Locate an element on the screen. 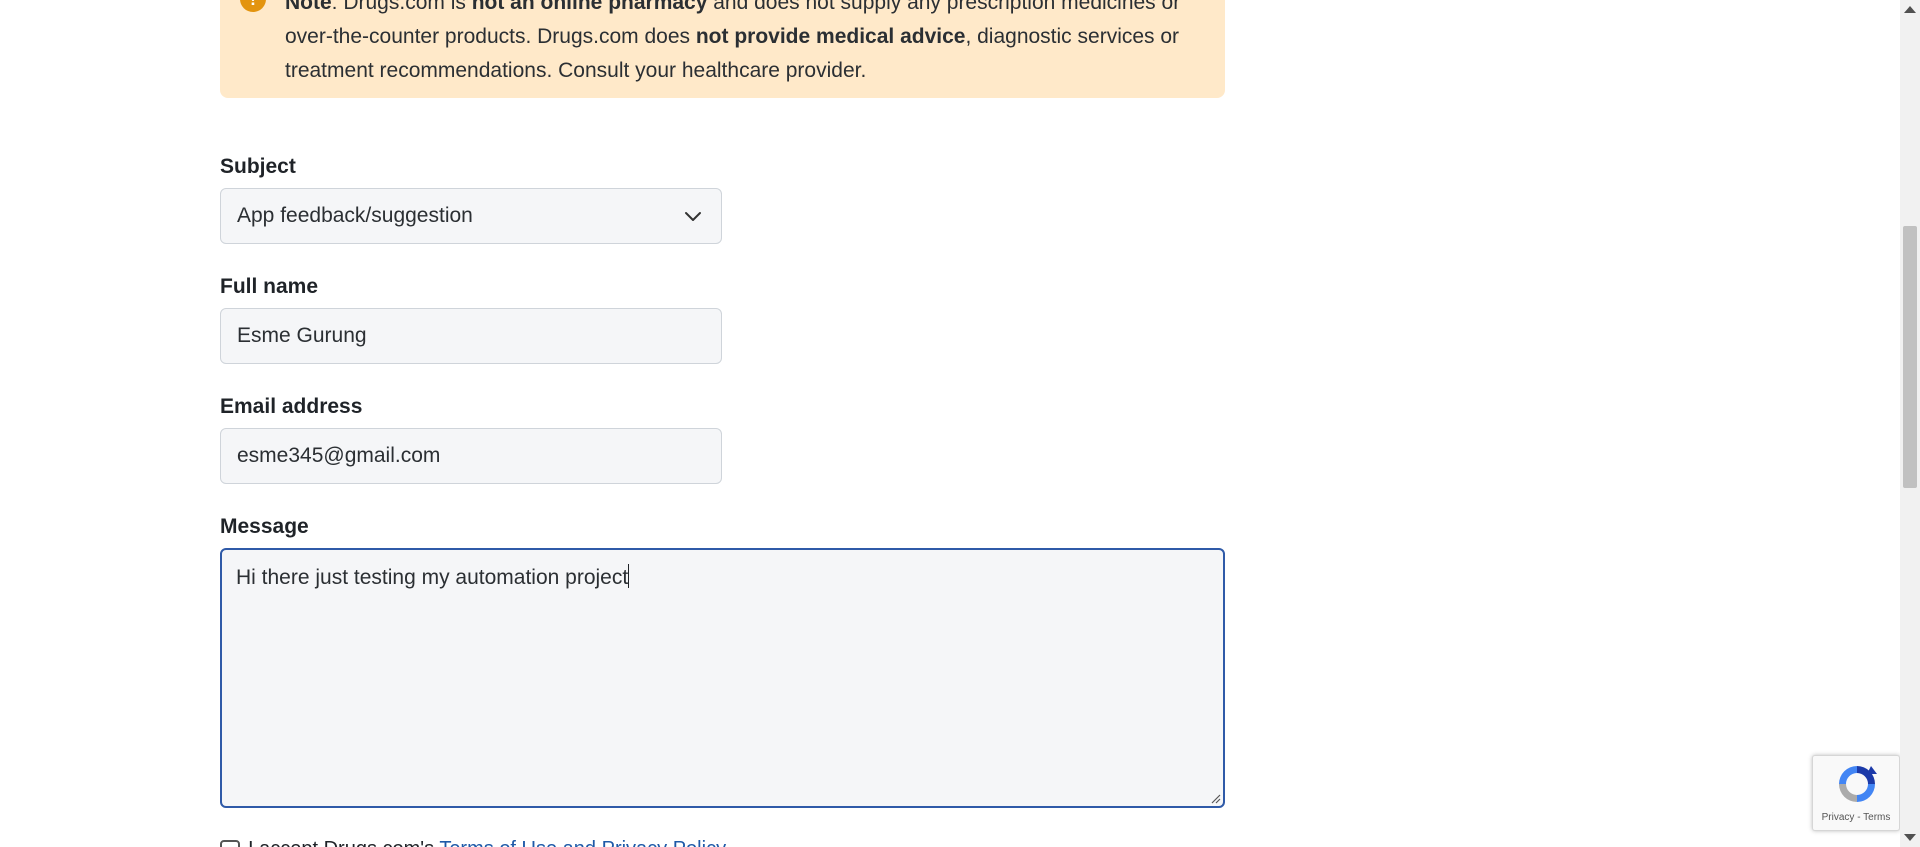 Image resolution: width=1920 pixels, height=847 pixels. recaptcha-badge: Privacy - Terms is located at coordinates (1856, 793).